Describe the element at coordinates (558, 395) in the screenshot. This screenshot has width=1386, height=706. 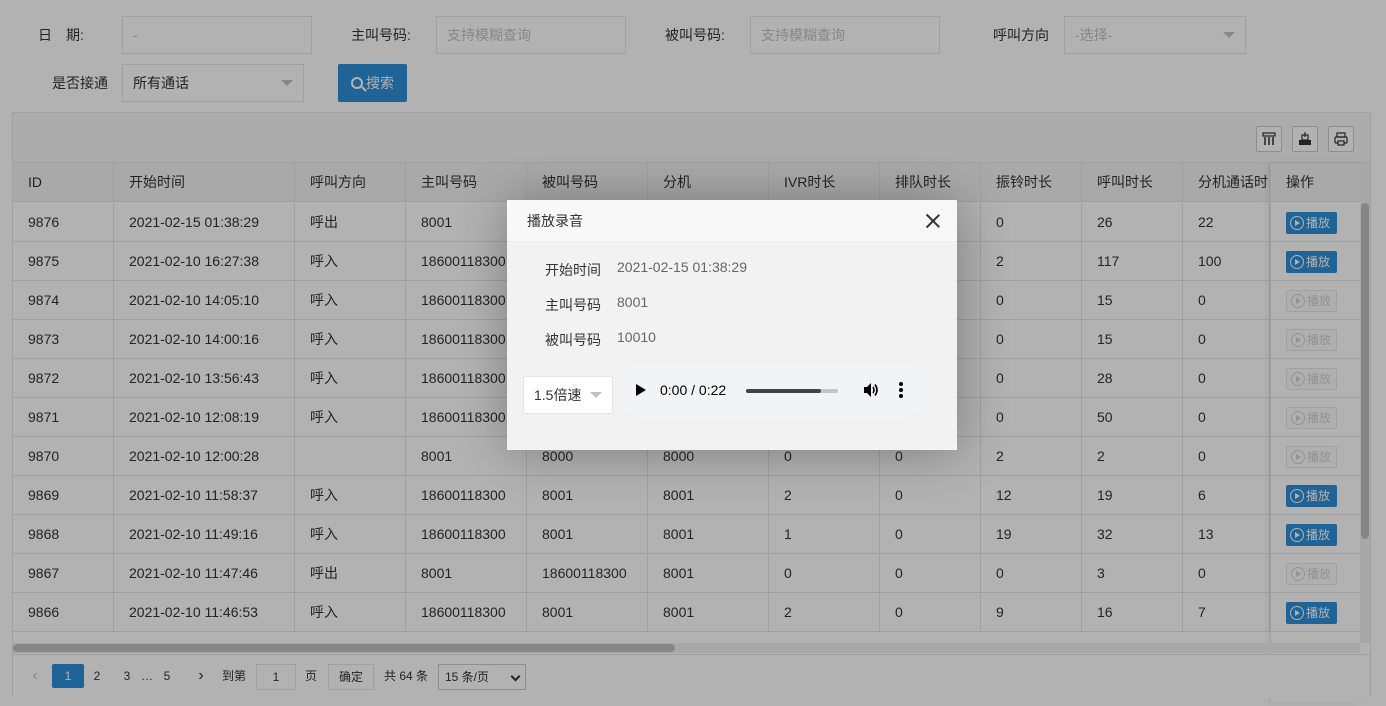
I see `playback-speed-value: 1.5倍速` at that location.